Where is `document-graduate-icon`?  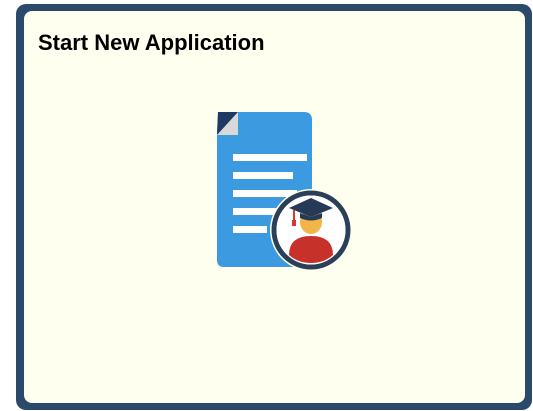
document-graduate-icon is located at coordinates (276, 197).